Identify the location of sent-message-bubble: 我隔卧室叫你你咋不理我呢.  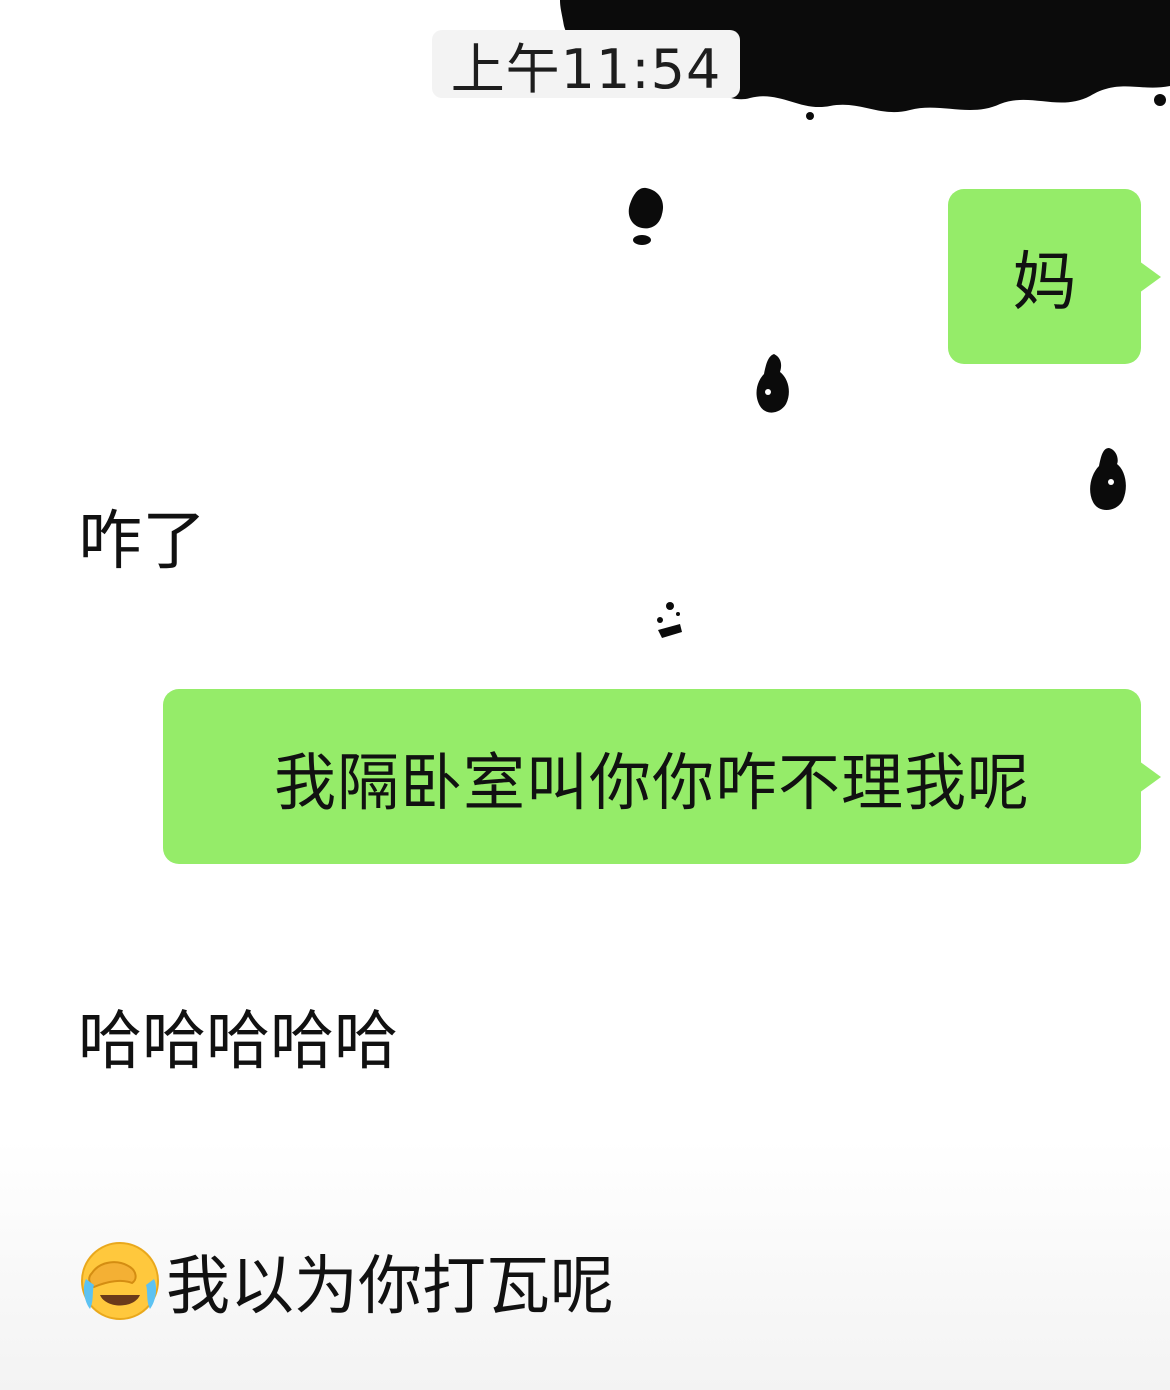
(662, 776).